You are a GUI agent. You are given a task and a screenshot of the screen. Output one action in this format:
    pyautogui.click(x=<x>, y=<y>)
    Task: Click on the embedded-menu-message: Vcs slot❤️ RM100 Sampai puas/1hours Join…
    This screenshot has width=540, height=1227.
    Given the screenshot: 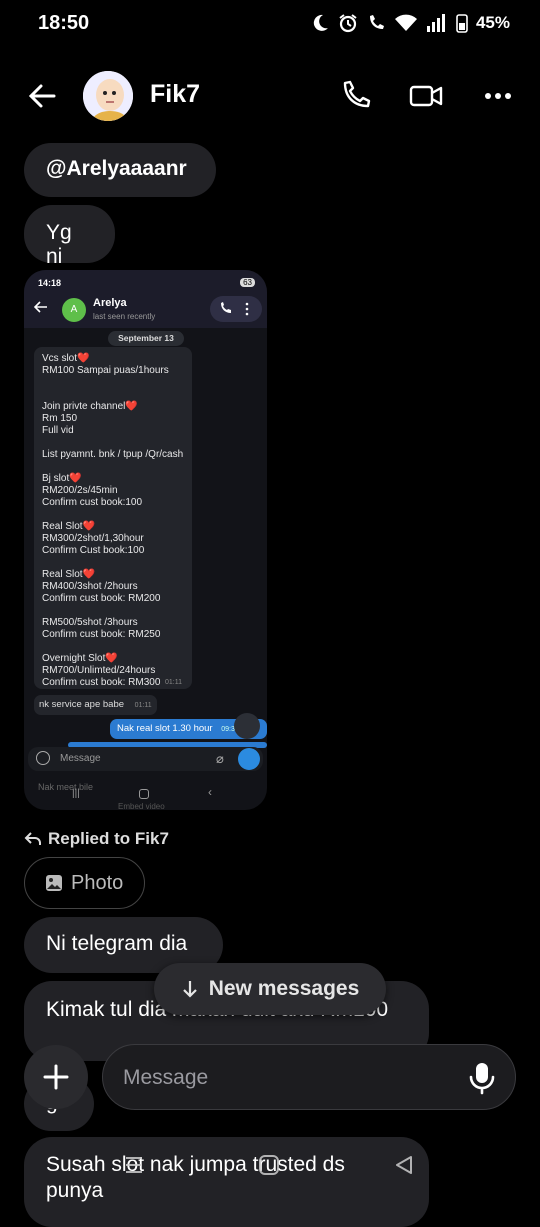 What is the action you would take?
    pyautogui.click(x=113, y=518)
    